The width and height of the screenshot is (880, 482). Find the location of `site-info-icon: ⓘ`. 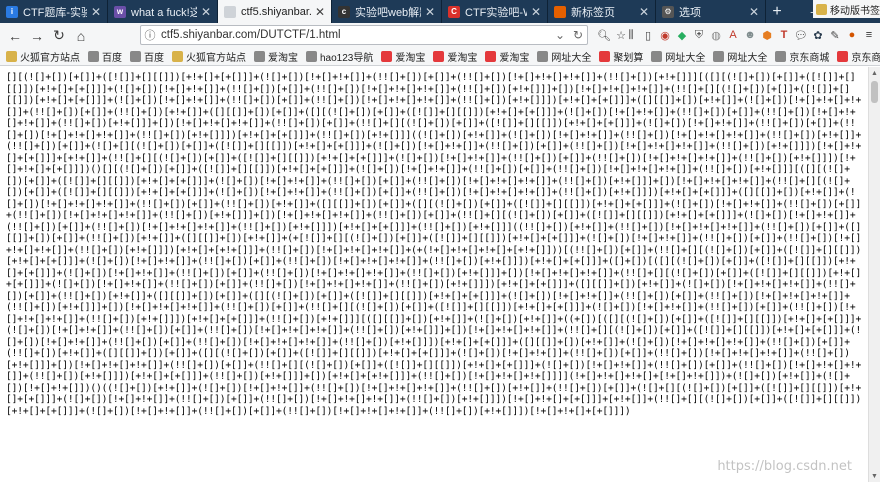

site-info-icon: ⓘ is located at coordinates (150, 35).